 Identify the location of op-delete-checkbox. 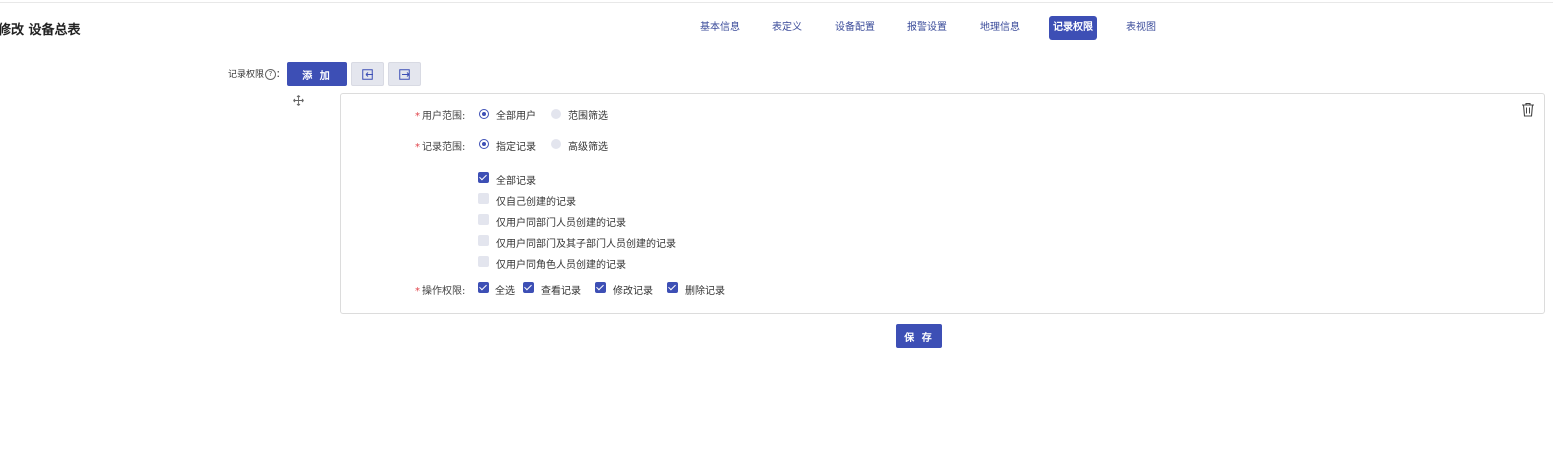
(672, 287).